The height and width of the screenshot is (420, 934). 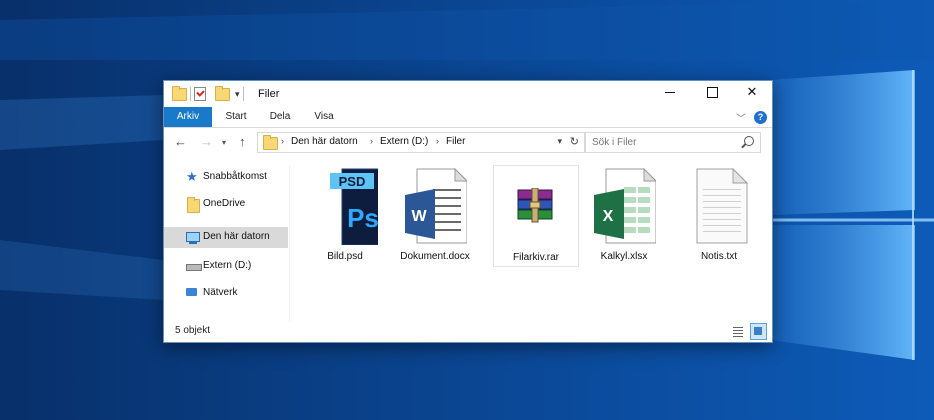 I want to click on sidebar-item-natverk: Nätverk, so click(x=226, y=293).